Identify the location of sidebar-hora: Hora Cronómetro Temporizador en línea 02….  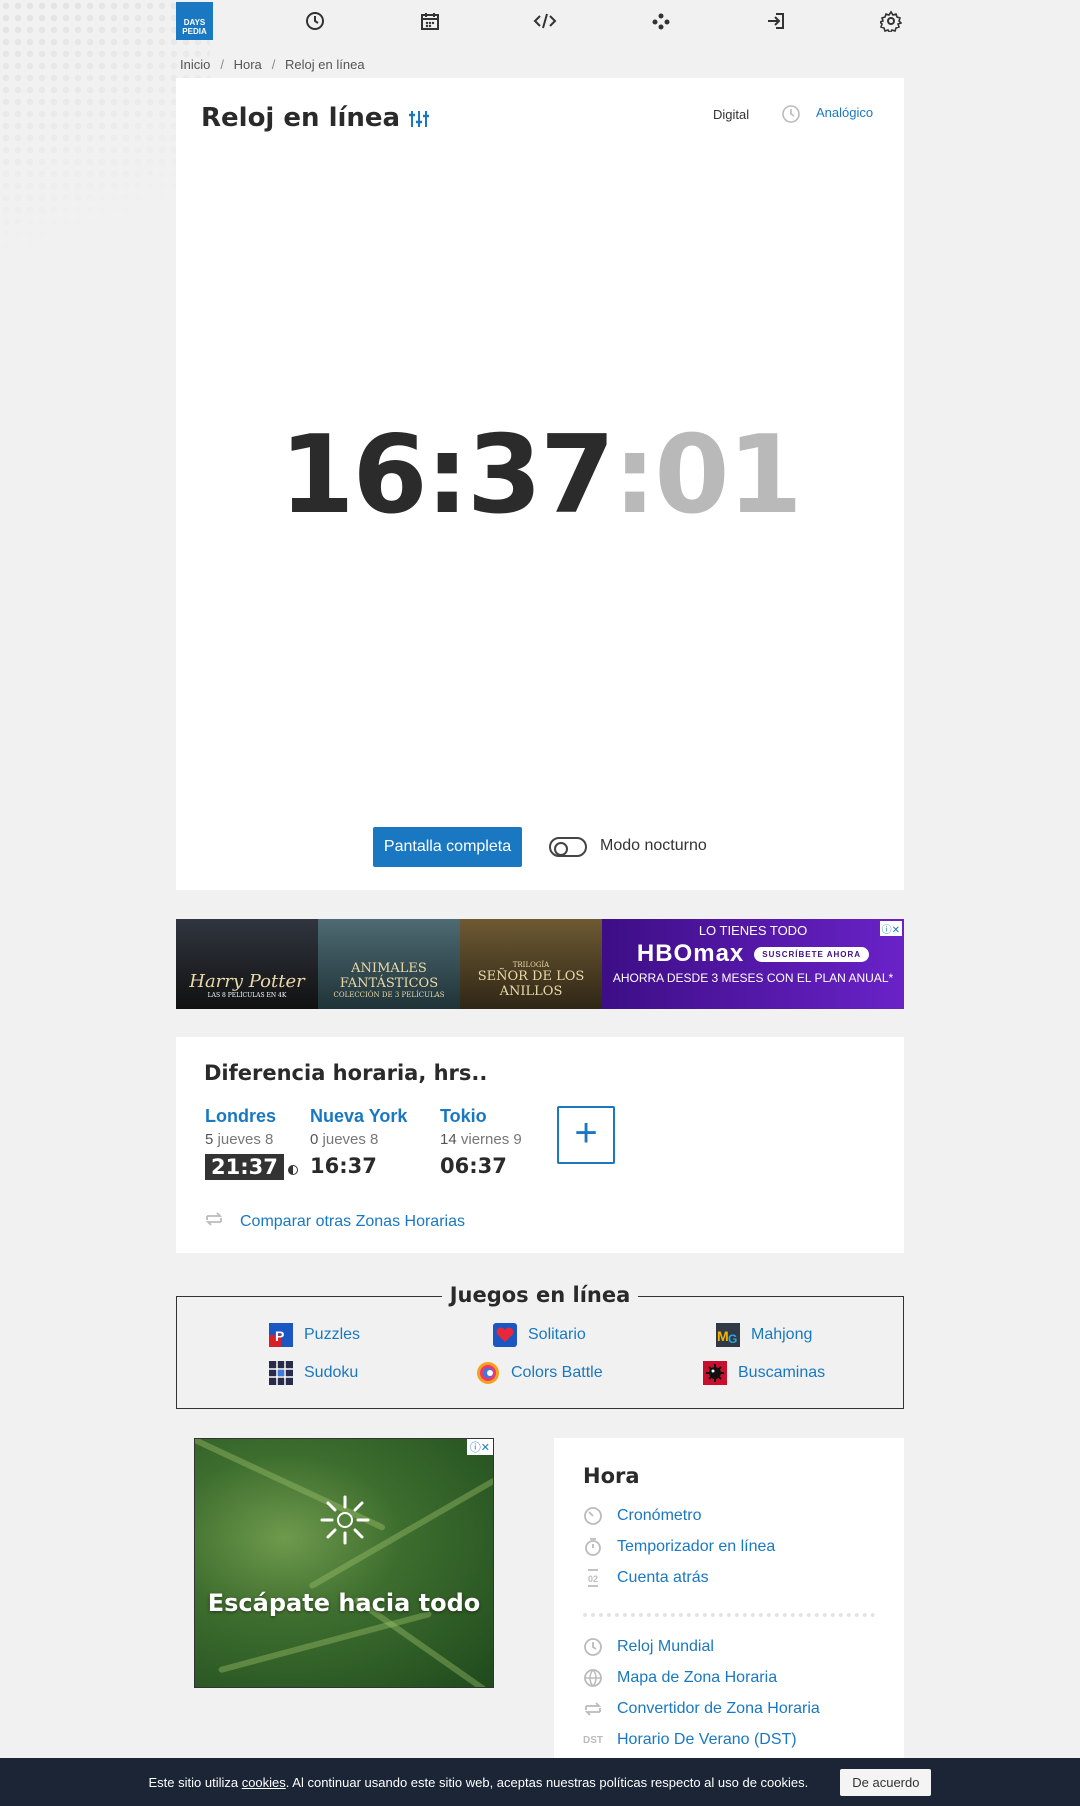
(729, 1603).